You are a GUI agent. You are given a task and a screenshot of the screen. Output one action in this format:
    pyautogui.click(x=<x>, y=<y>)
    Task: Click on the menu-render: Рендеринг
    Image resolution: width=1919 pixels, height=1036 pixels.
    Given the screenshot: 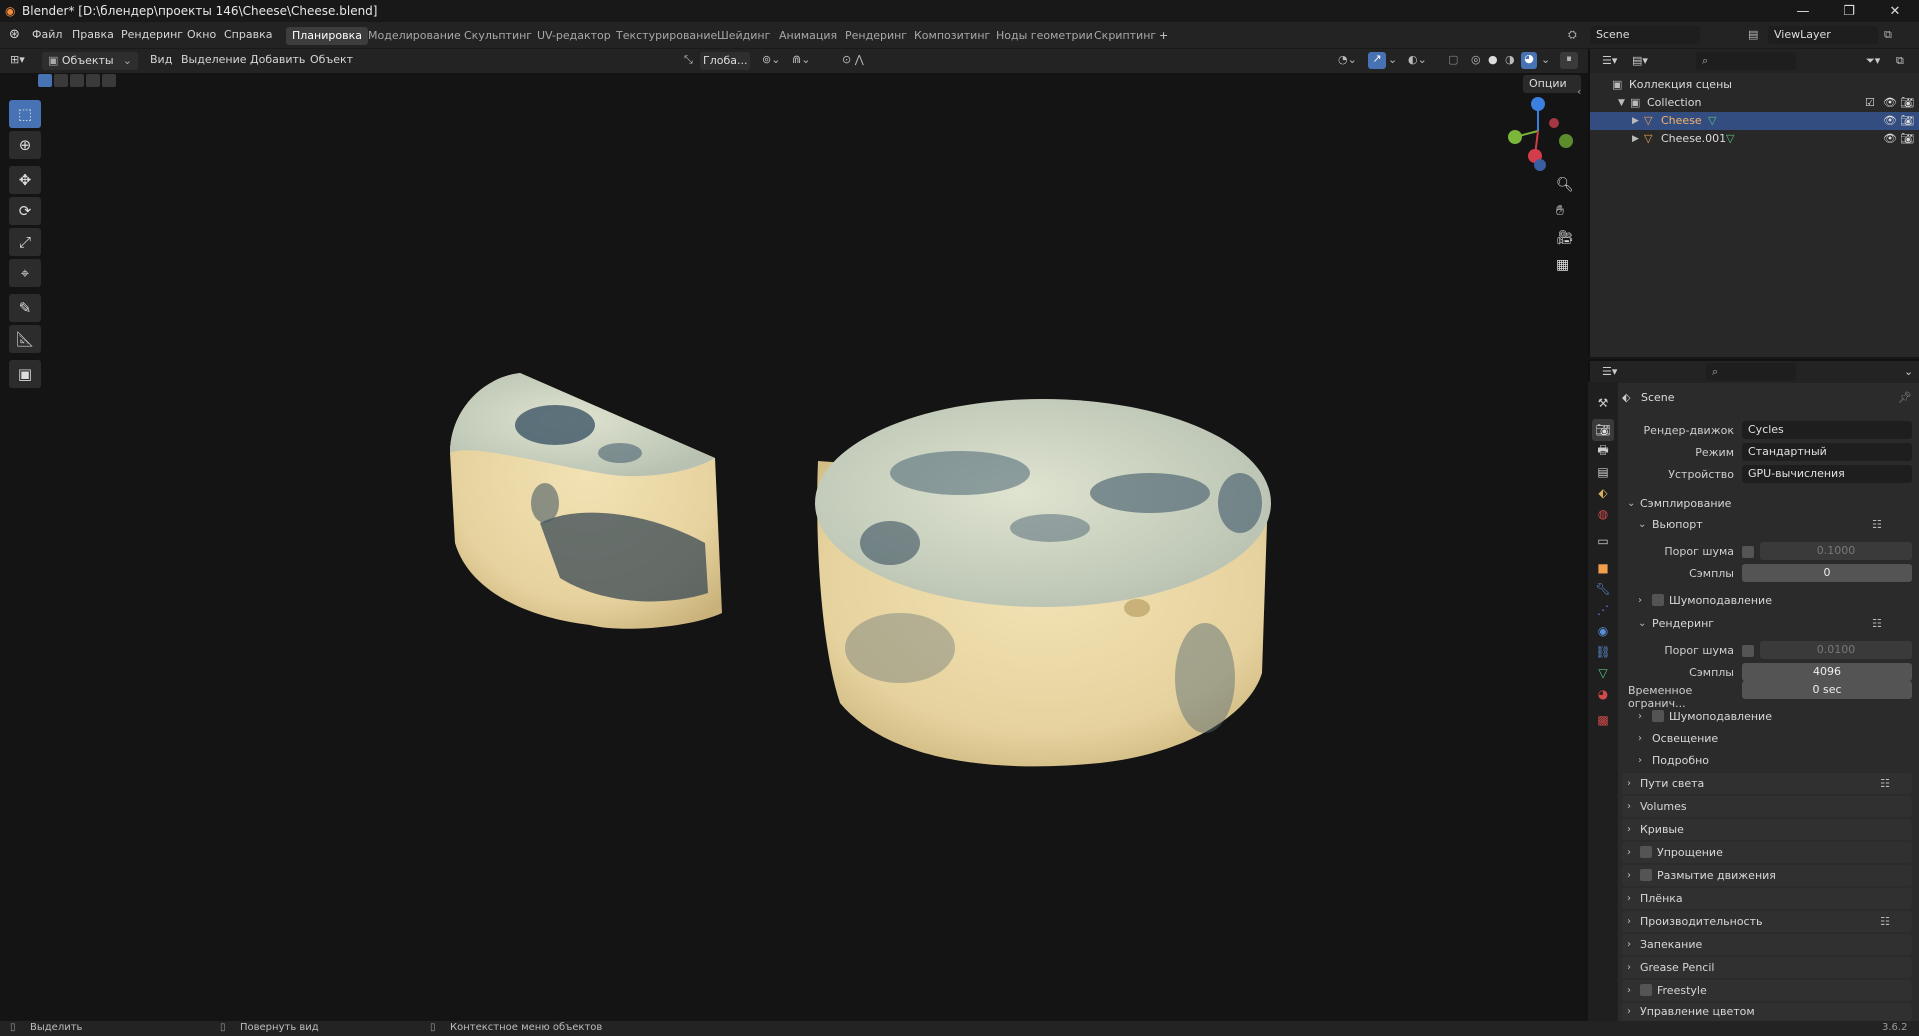 What is the action you would take?
    pyautogui.click(x=152, y=34)
    